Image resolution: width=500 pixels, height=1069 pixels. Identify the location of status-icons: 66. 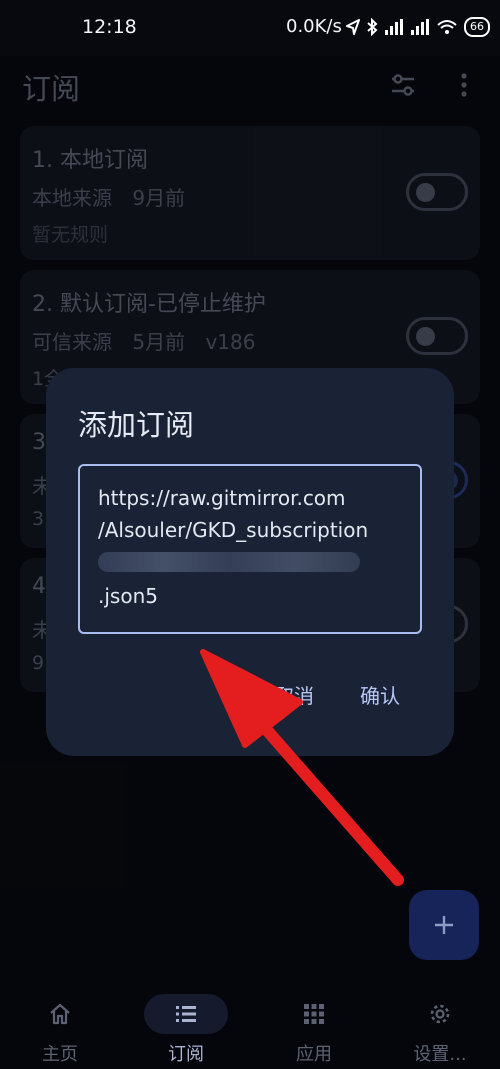
(418, 27).